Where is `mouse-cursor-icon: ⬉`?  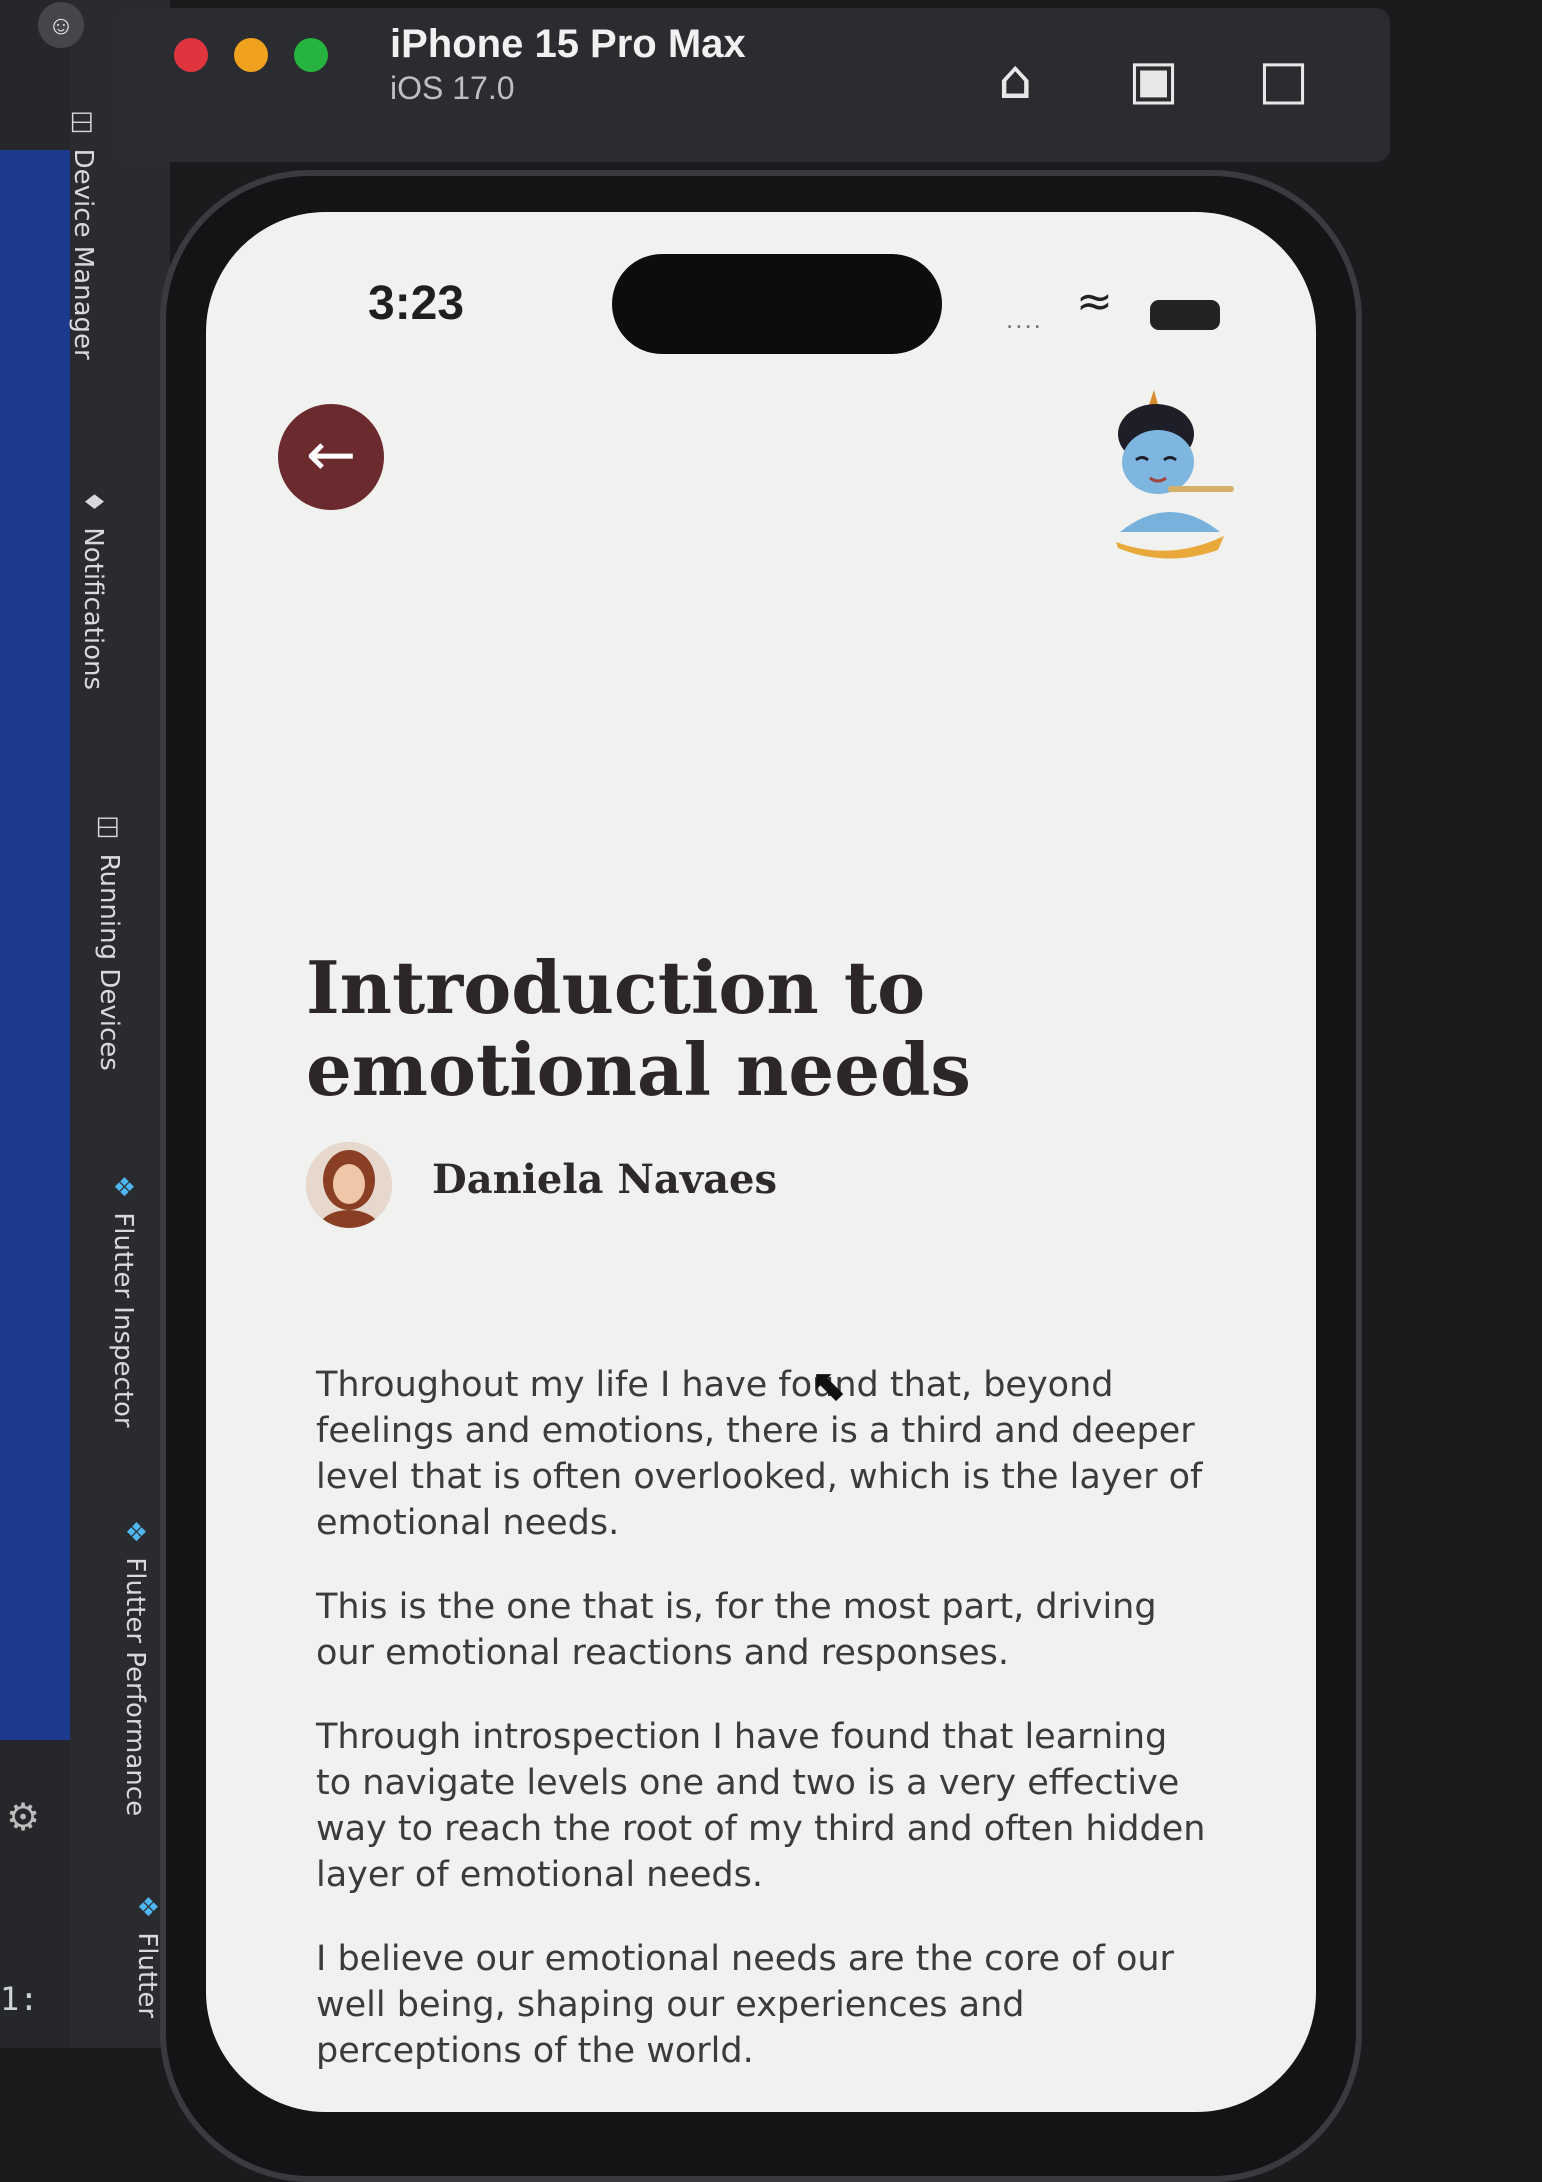 mouse-cursor-icon: ⬉ is located at coordinates (828, 1385).